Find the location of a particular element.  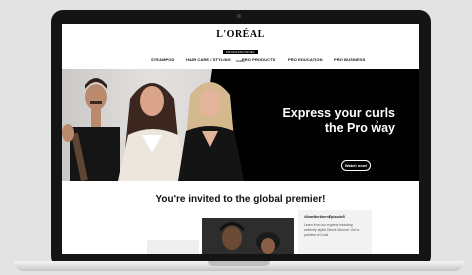

card-hashtag: #NowNorthernEpisode5 is located at coordinates (324, 217).